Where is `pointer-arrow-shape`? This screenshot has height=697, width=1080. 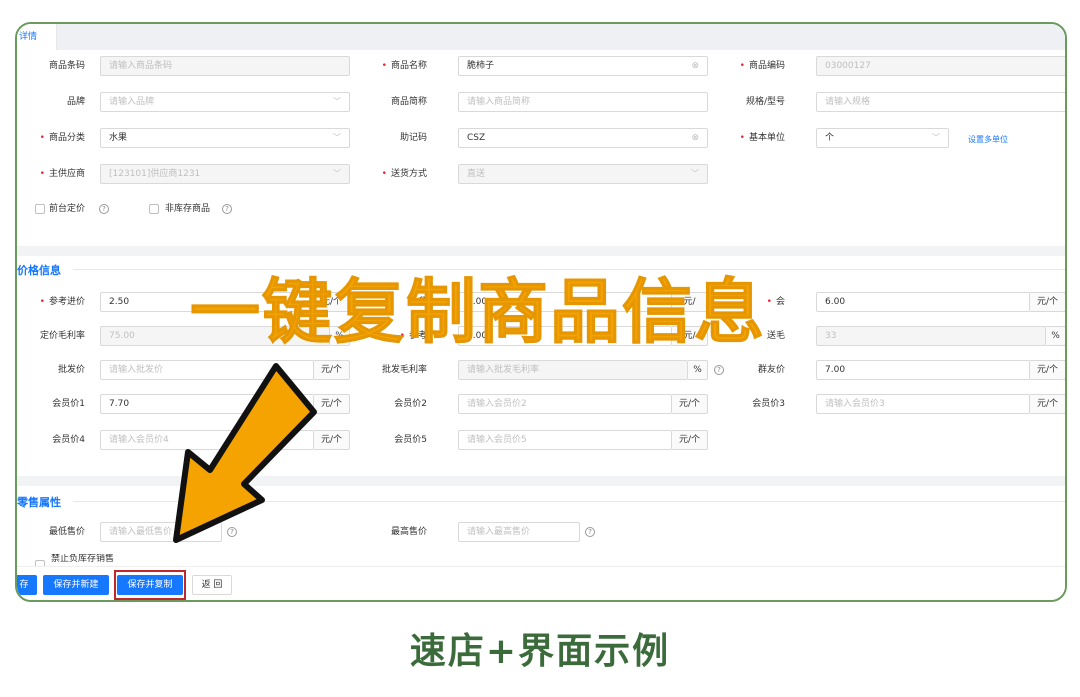 pointer-arrow-shape is located at coordinates (245, 453).